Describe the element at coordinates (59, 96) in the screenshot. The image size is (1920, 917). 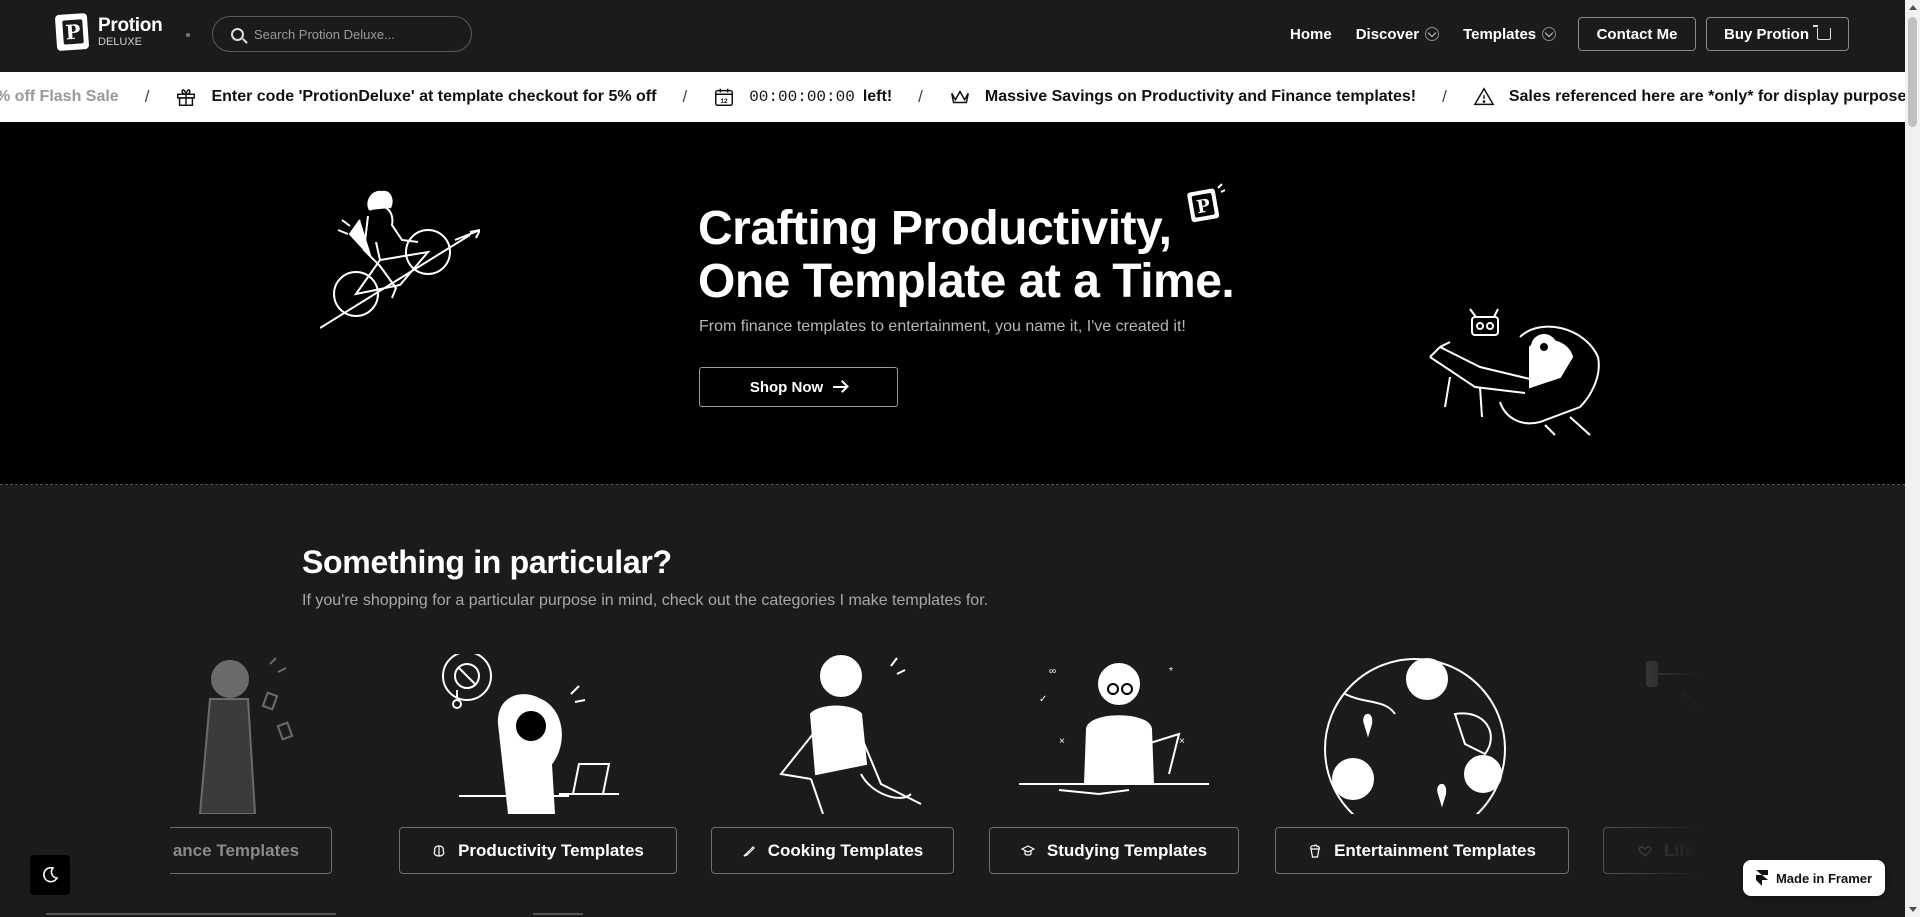
I see `ticker-flash-sale: % off Flash Sale` at that location.